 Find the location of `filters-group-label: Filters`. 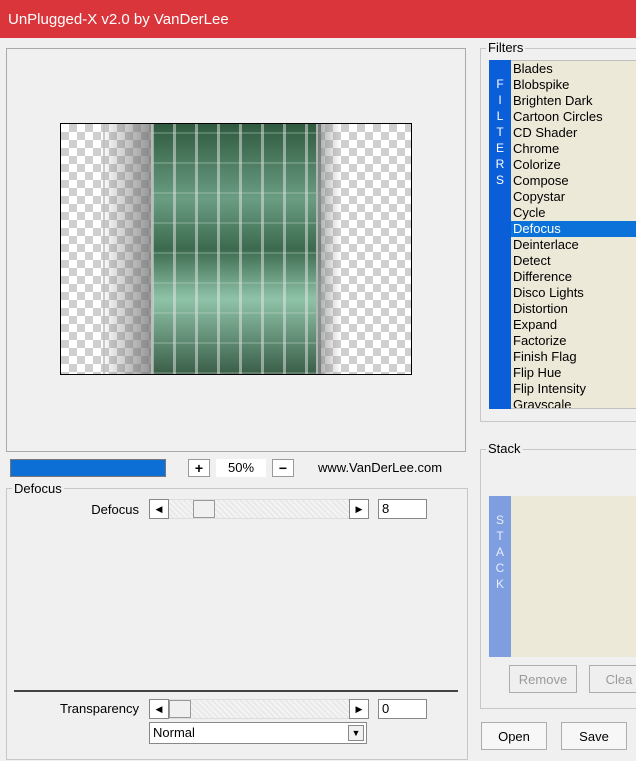

filters-group-label: Filters is located at coordinates (506, 47).